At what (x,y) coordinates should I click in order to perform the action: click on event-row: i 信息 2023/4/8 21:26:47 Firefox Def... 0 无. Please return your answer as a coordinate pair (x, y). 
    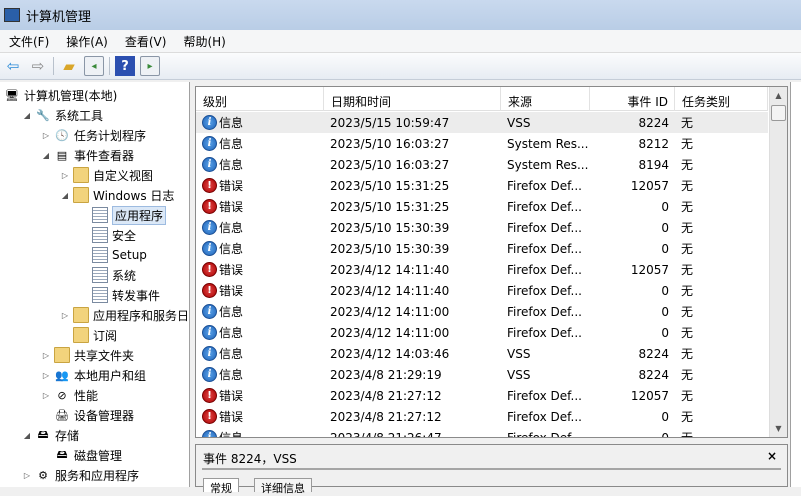
    Looking at the image, I should click on (482, 432).